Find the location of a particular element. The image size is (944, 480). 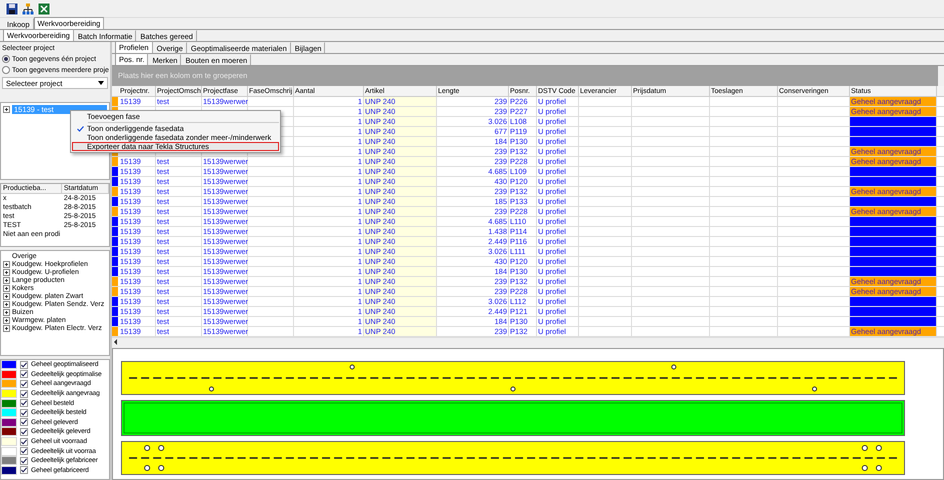

caret-icon is located at coordinates (101, 83).